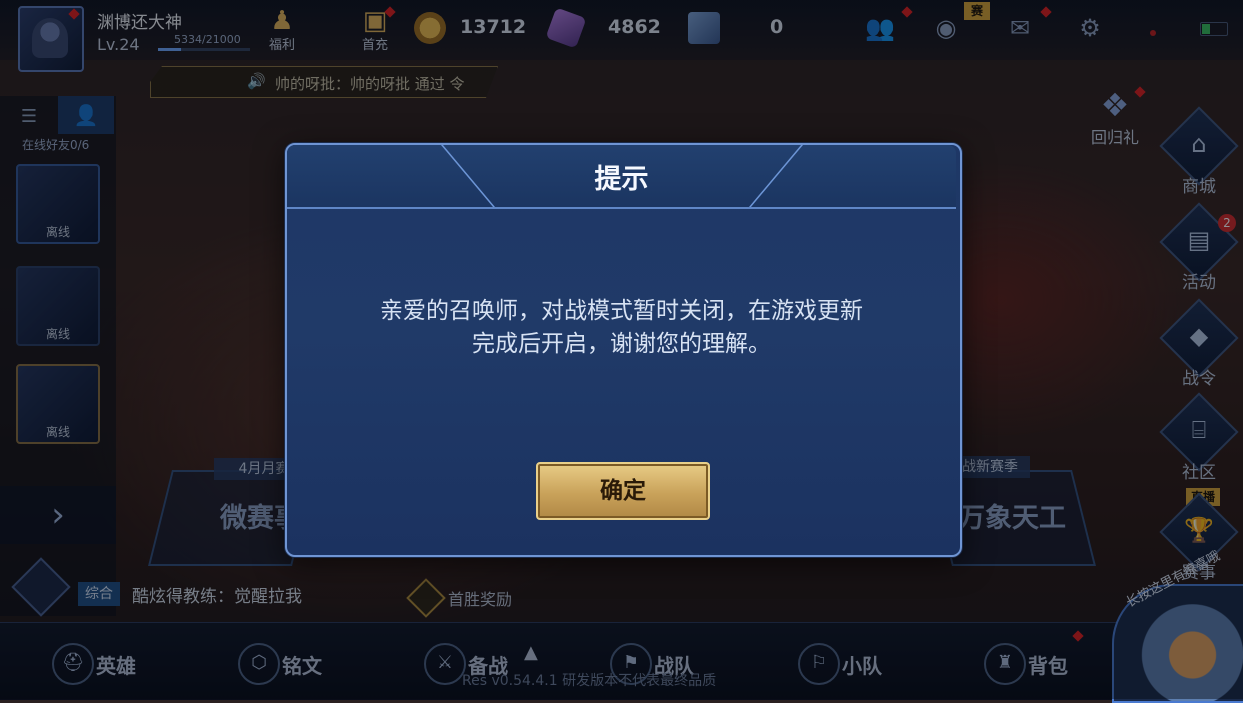  What do you see at coordinates (621, 179) in the screenshot?
I see `dialog-title: 提示` at bounding box center [621, 179].